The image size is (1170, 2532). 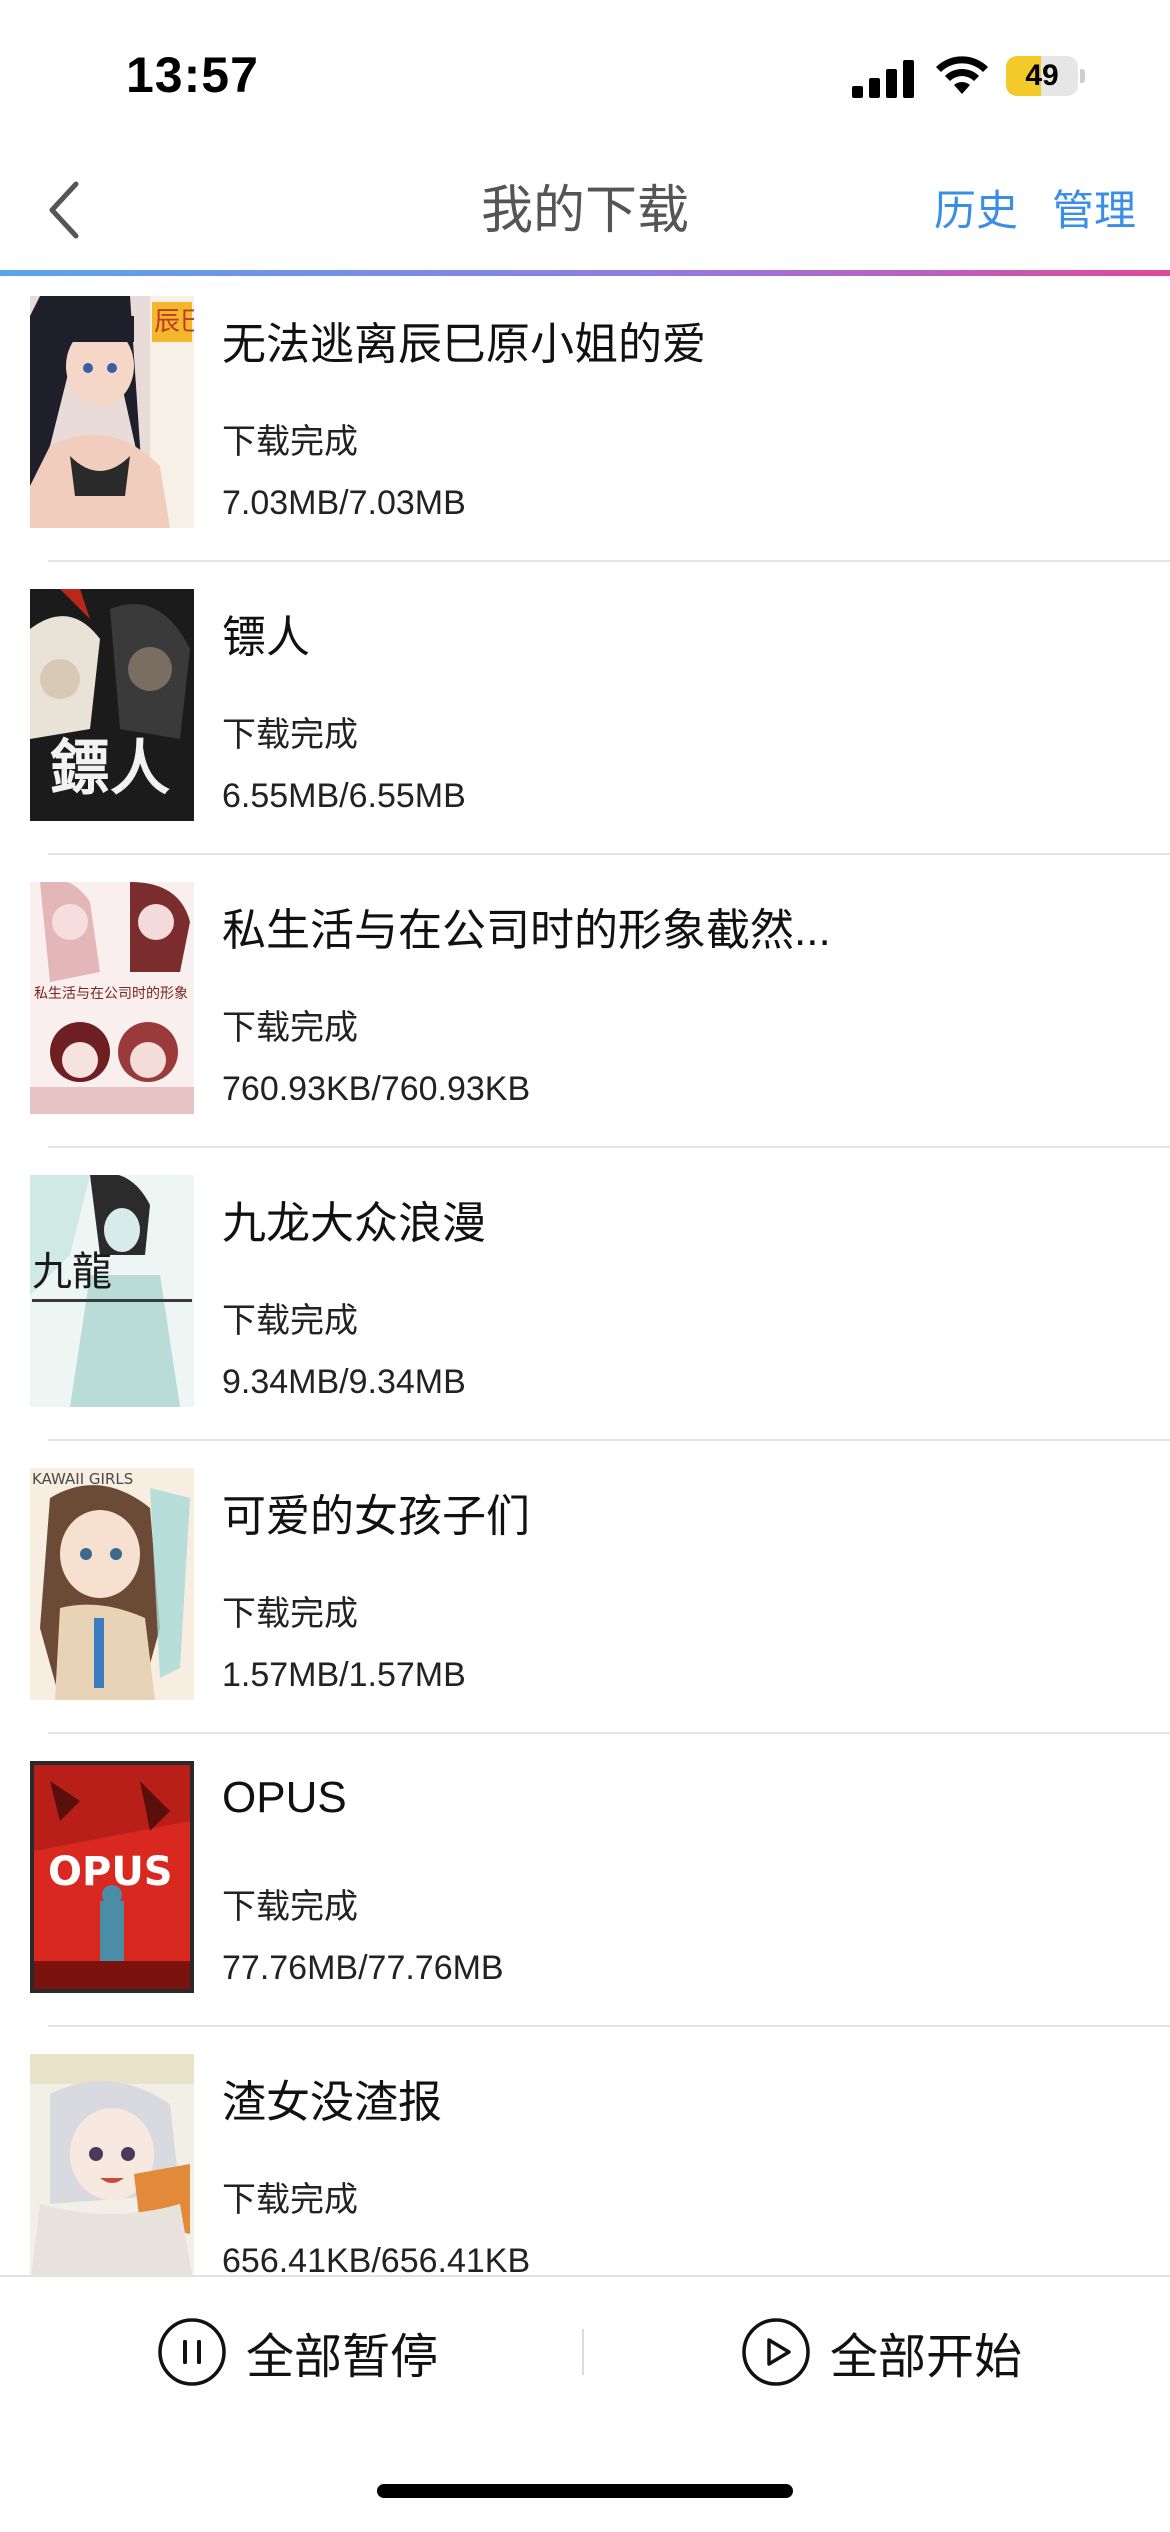 What do you see at coordinates (344, 796) in the screenshot?
I see `item-size: 6.55MB/6.55MB` at bounding box center [344, 796].